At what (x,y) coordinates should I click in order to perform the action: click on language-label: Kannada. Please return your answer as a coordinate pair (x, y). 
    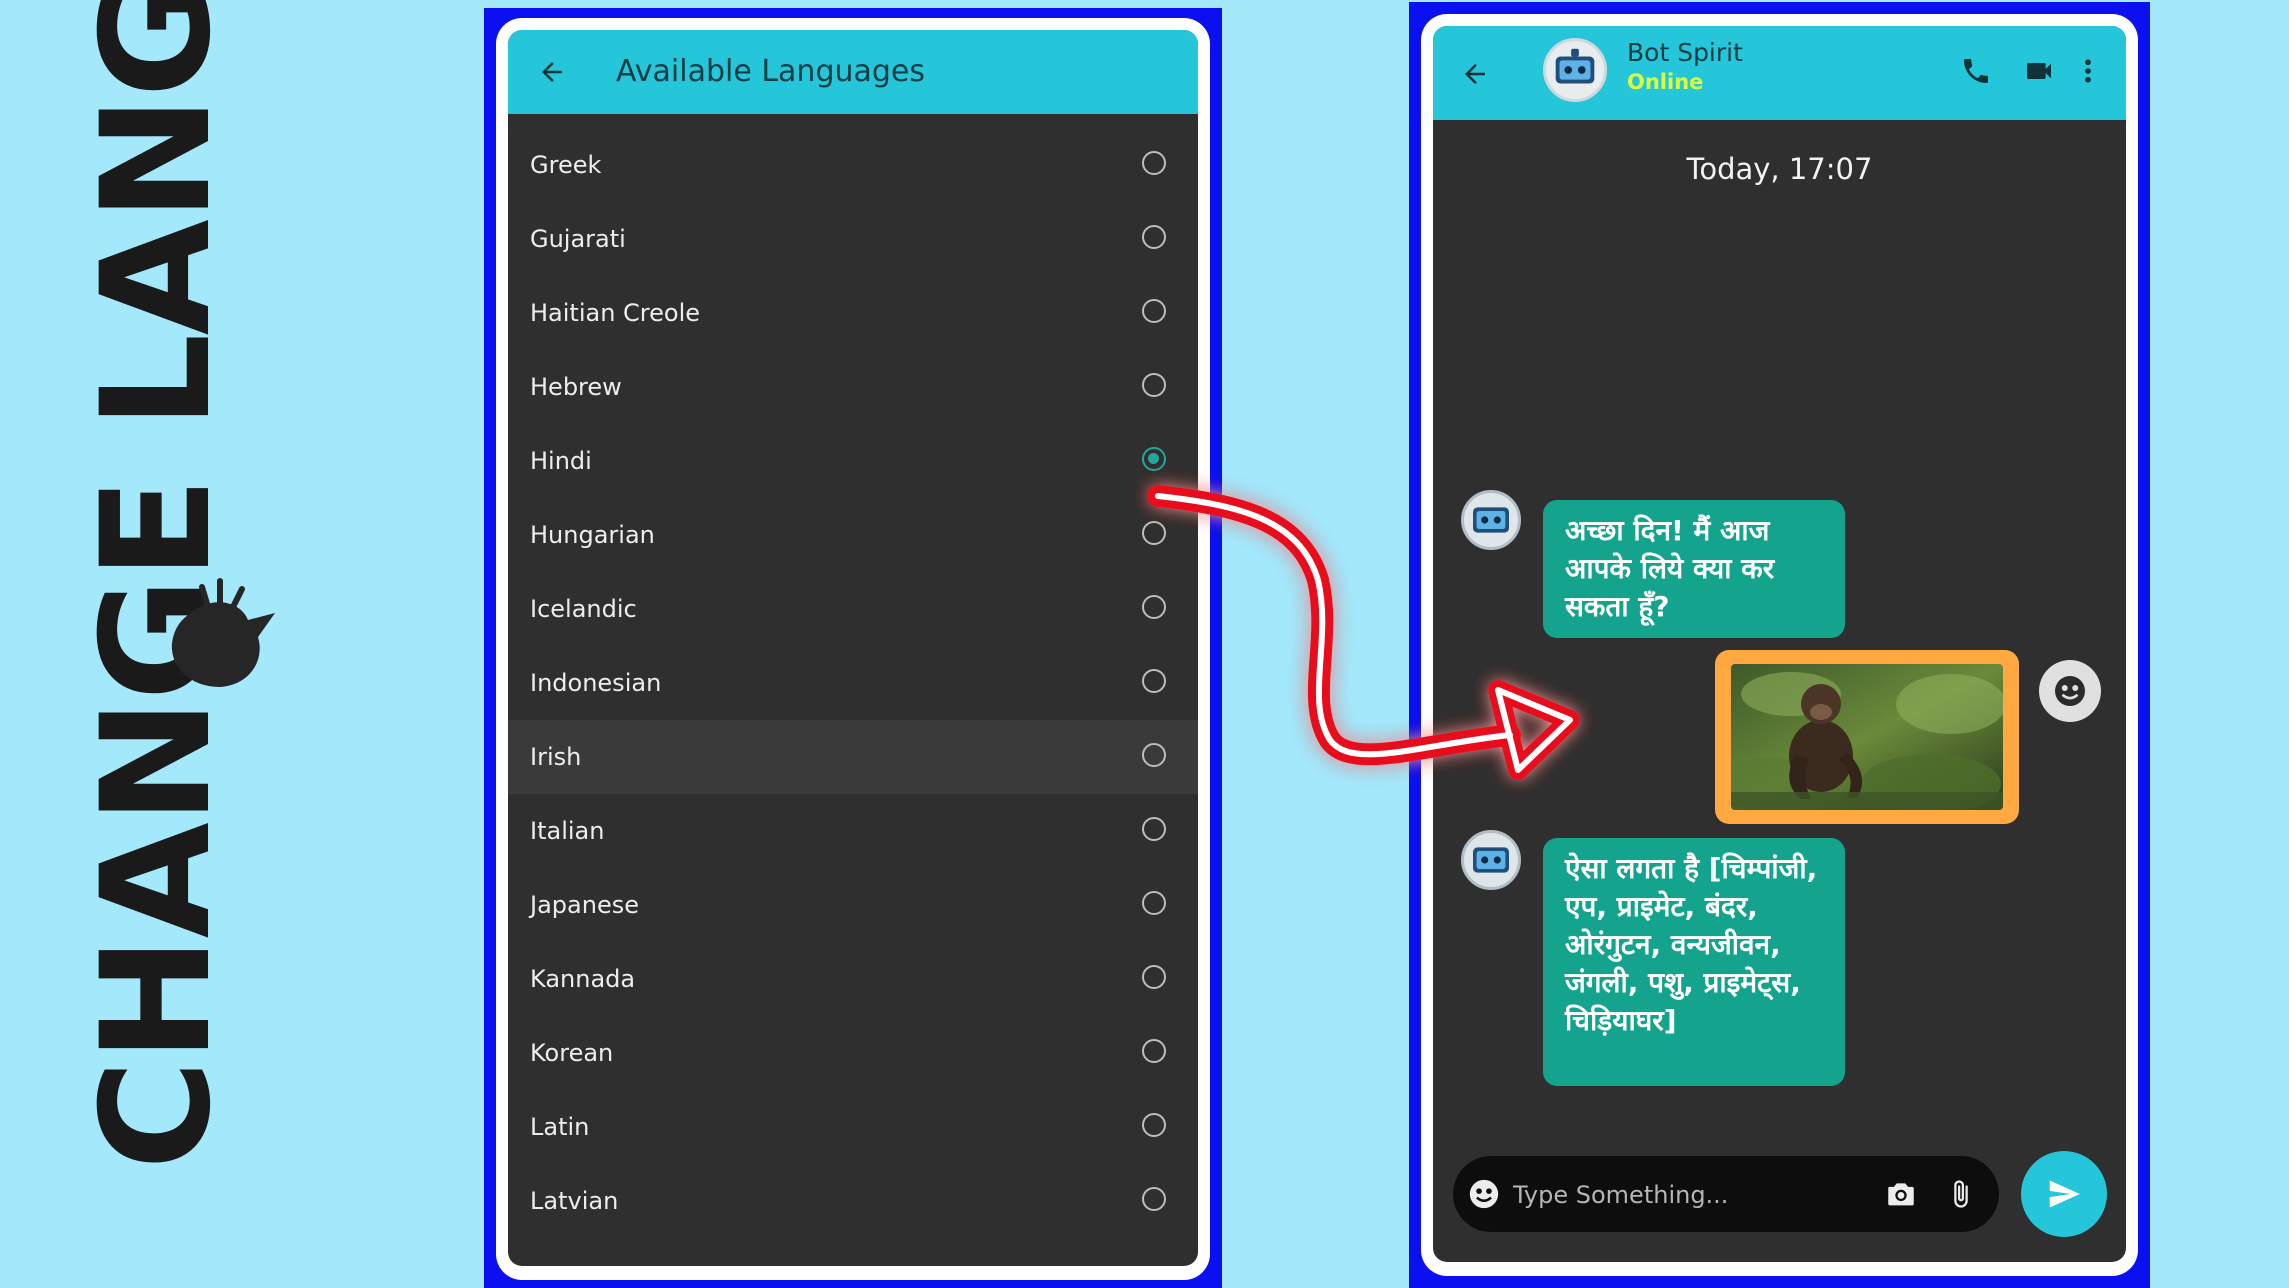
    Looking at the image, I should click on (583, 979).